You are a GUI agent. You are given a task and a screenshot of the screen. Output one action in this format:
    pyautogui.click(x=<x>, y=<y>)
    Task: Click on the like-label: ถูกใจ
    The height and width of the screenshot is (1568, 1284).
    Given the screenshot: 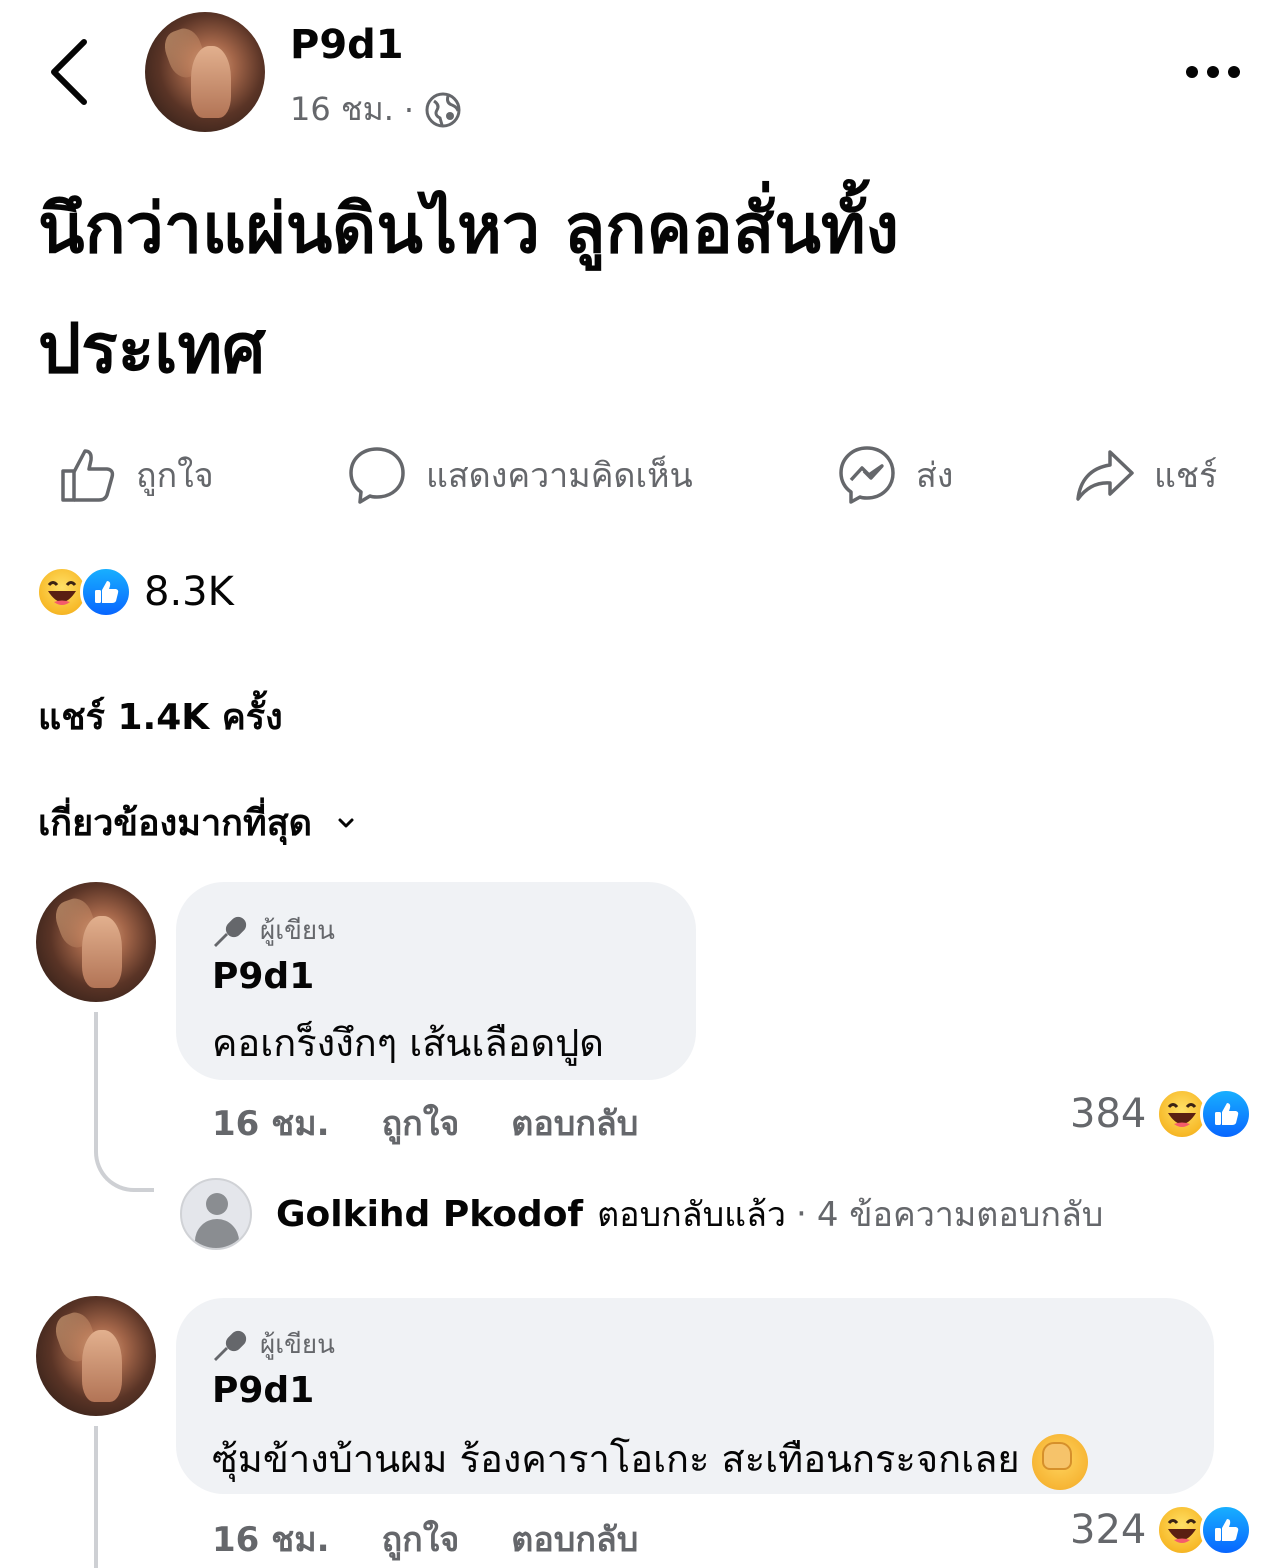 What is the action you would take?
    pyautogui.click(x=175, y=476)
    